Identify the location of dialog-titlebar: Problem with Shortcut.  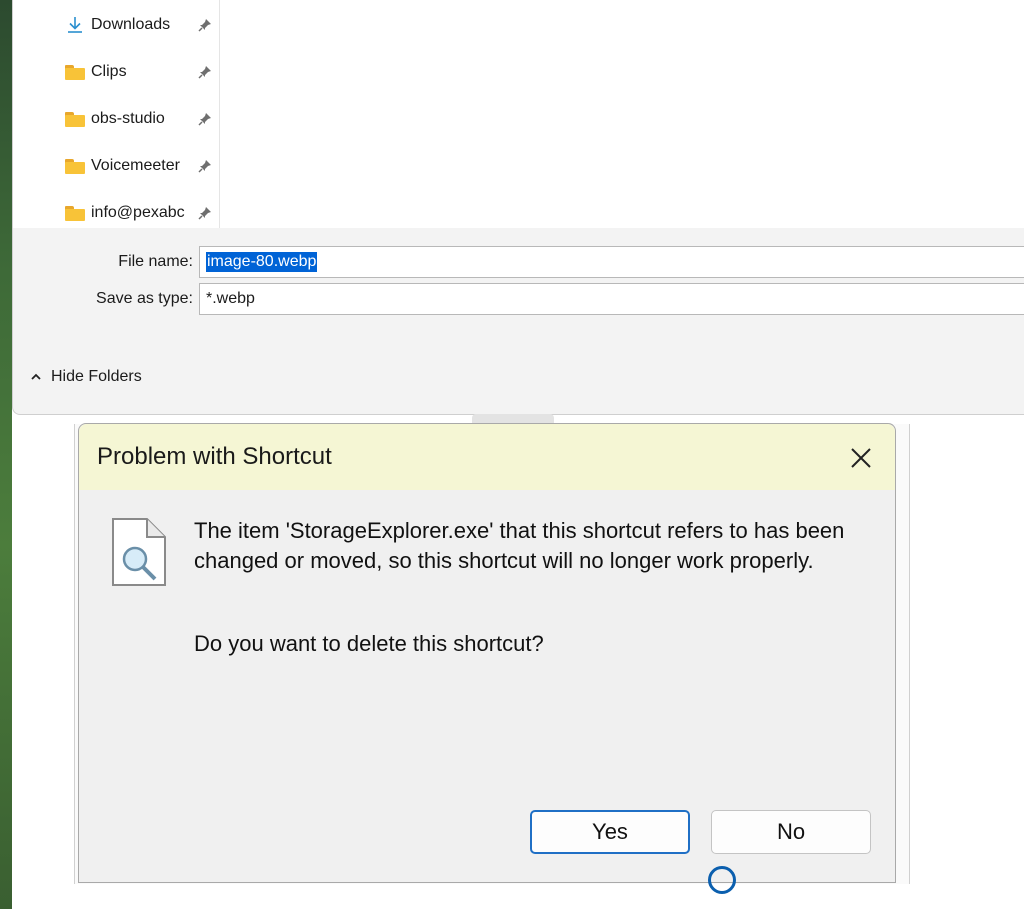
(487, 457).